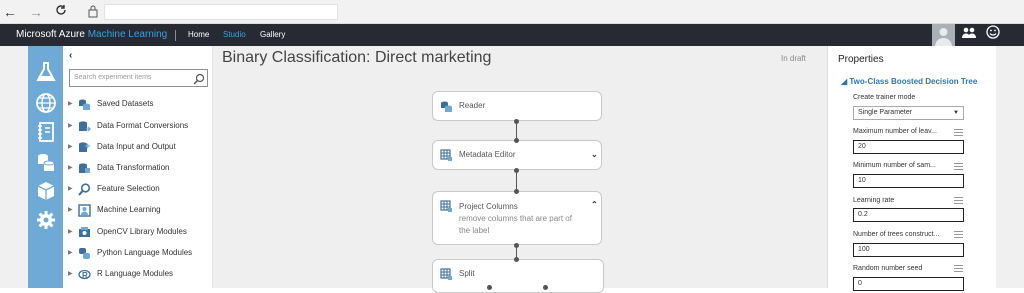 Image resolution: width=1024 pixels, height=293 pixels. I want to click on palette-item-label: OpenCV Library Modules, so click(142, 231).